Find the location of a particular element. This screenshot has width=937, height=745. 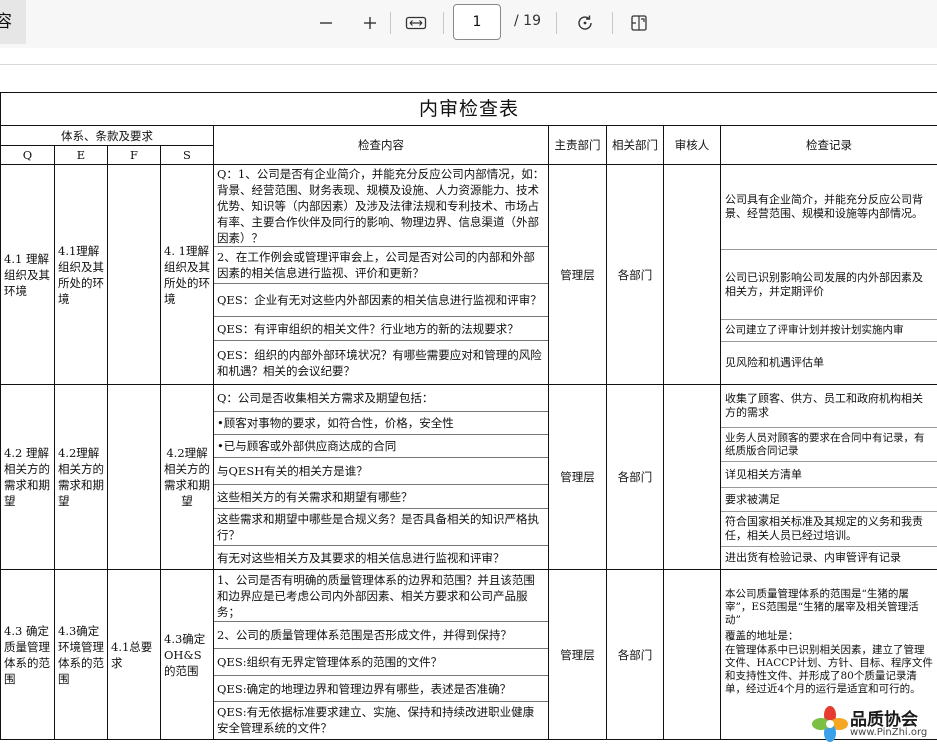

clause-s: 4.2理解相关方的需求和期望 is located at coordinates (187, 477).